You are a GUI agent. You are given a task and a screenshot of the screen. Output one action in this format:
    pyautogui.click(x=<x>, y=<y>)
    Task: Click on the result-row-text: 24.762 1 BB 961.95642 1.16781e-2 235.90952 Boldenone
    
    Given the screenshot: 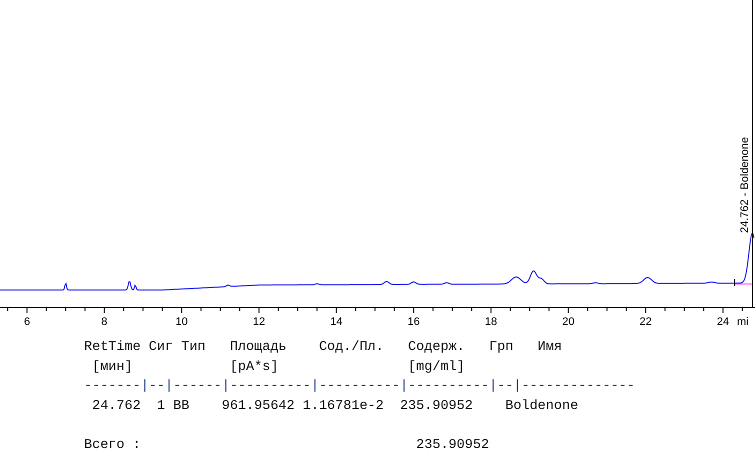 What is the action you would take?
    pyautogui.click(x=334, y=407)
    